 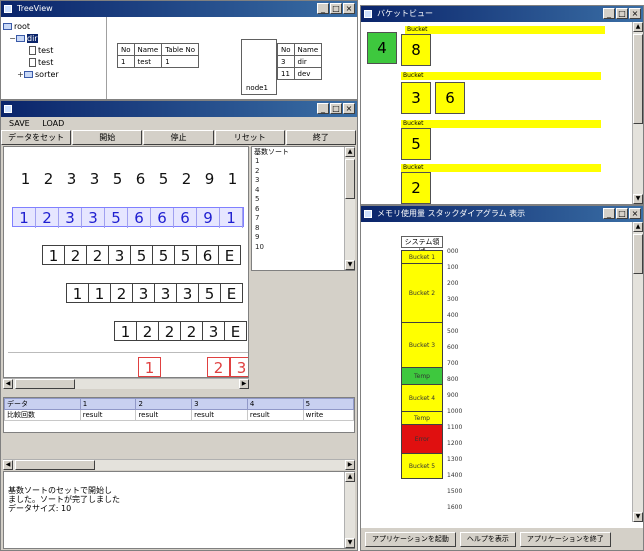 I want to click on stack-segment: Bucket 4, so click(x=422, y=398).